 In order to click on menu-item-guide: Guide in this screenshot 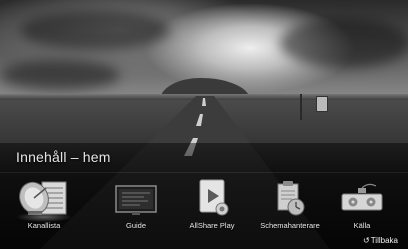, I will do `click(136, 205)`.